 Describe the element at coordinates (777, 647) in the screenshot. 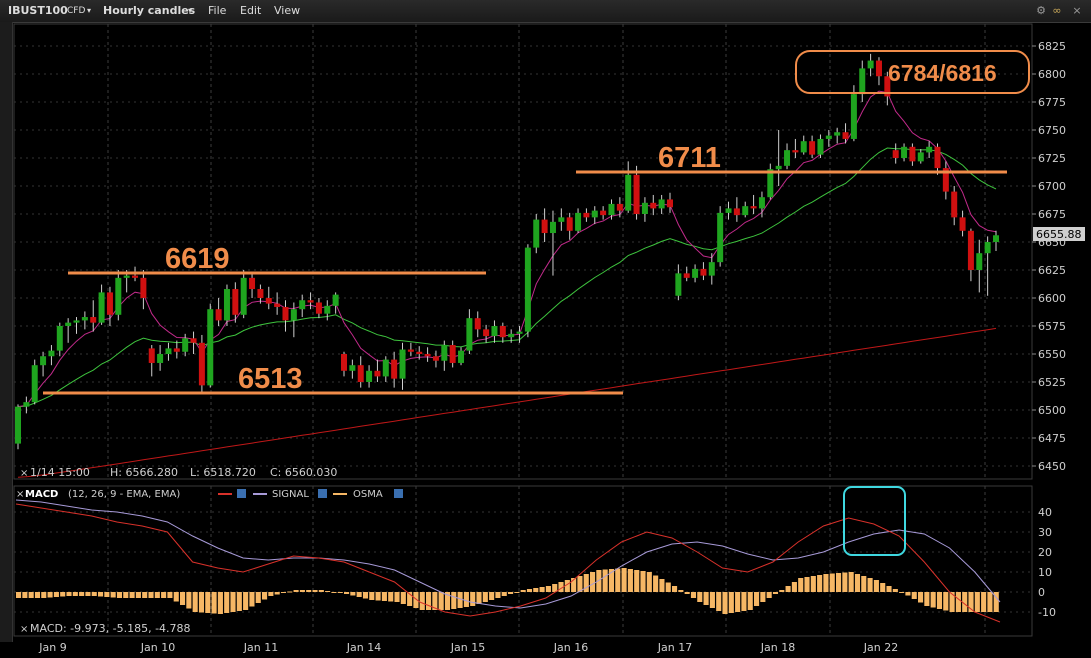

I see `time-tick-label: Jan 18` at that location.